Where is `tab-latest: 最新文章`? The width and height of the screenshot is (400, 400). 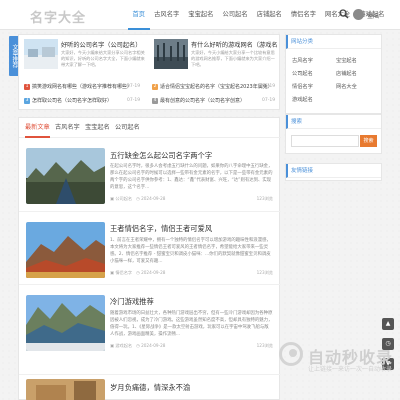 tab-latest: 最新文章 is located at coordinates (37, 128).